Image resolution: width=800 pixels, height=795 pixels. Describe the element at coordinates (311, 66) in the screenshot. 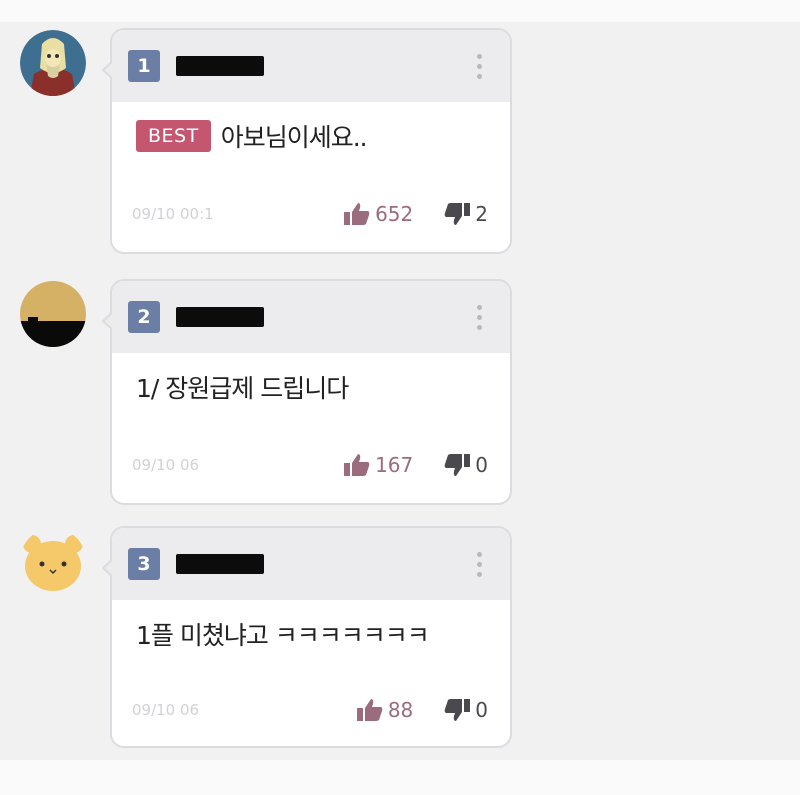

I see `comment-header: 1 —————` at that location.